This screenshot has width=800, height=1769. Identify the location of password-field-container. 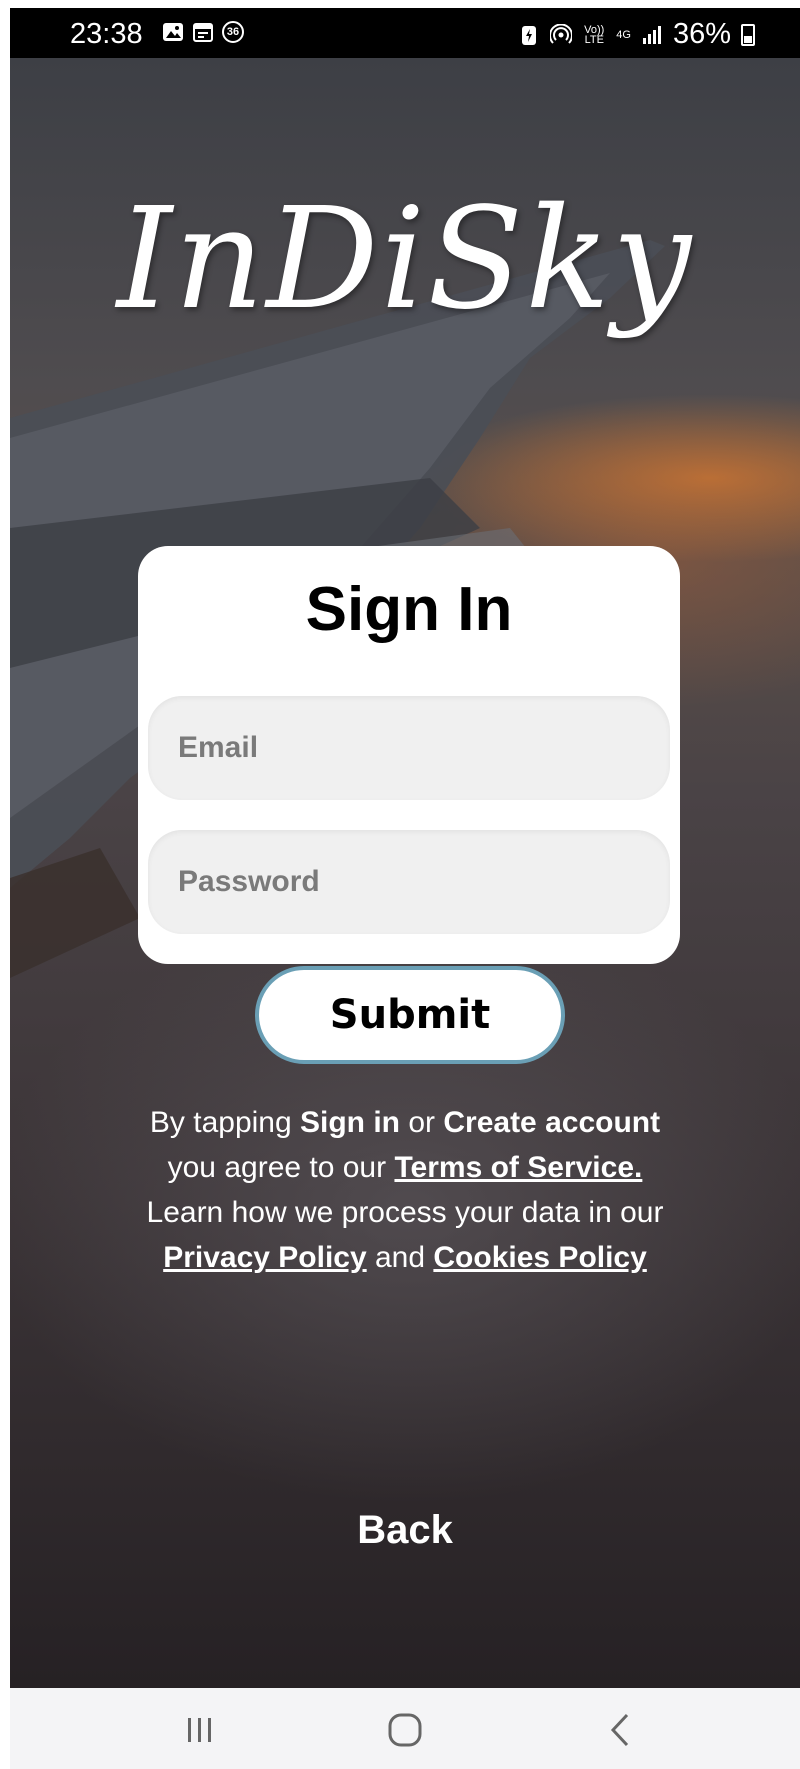
(409, 882).